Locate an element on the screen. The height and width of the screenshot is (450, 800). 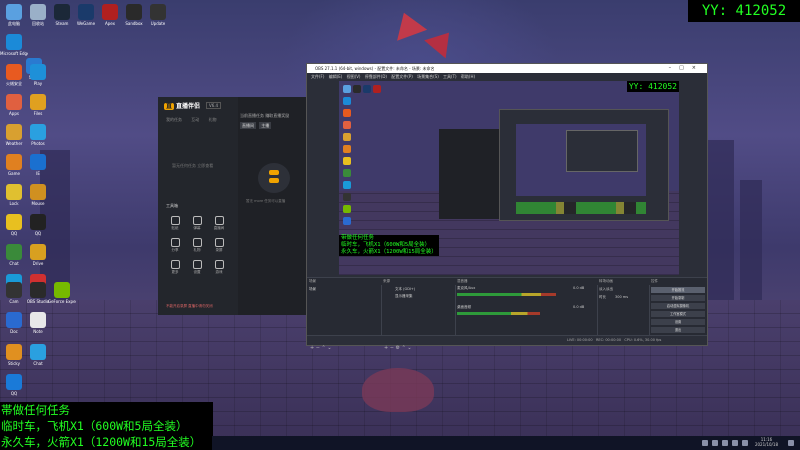
tray-chevron-icon is located at coordinates (705, 443).